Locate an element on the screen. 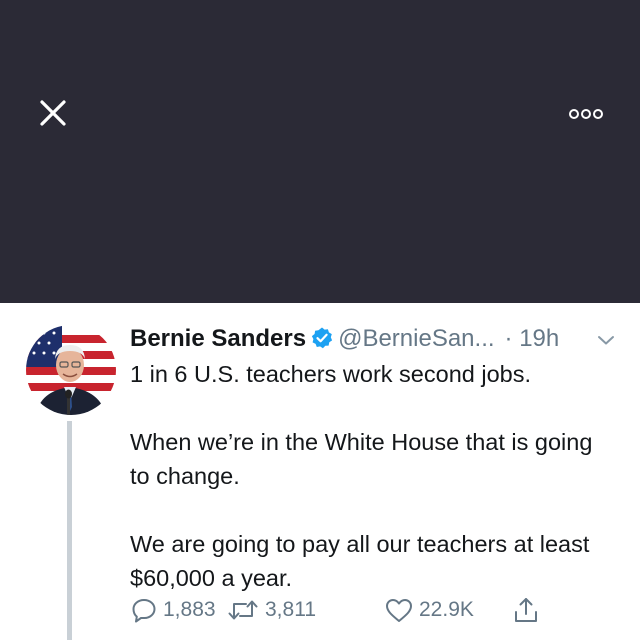 This screenshot has width=640, height=640. tweet-time: · 19h is located at coordinates (532, 338).